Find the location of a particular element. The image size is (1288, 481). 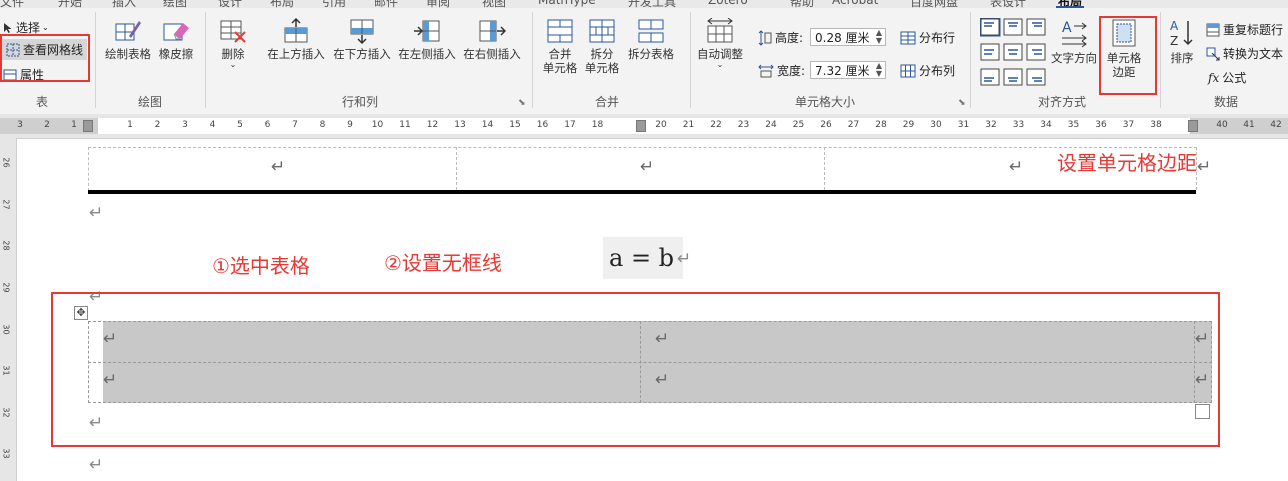

tab-16: 表设计 is located at coordinates (1008, 4).